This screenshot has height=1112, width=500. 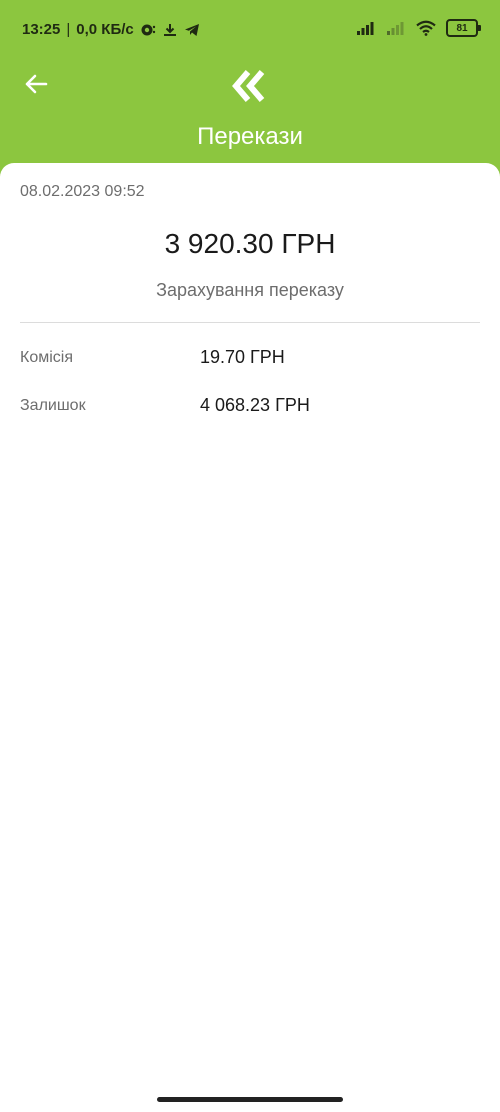 I want to click on detail-row-commission: Комісія 19.70 ГРН, so click(x=250, y=360).